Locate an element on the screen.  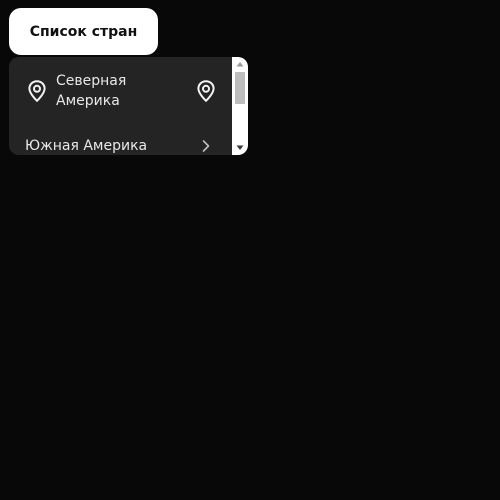
continent-list: Северная Америка Южная Америка is located at coordinates (128, 106).